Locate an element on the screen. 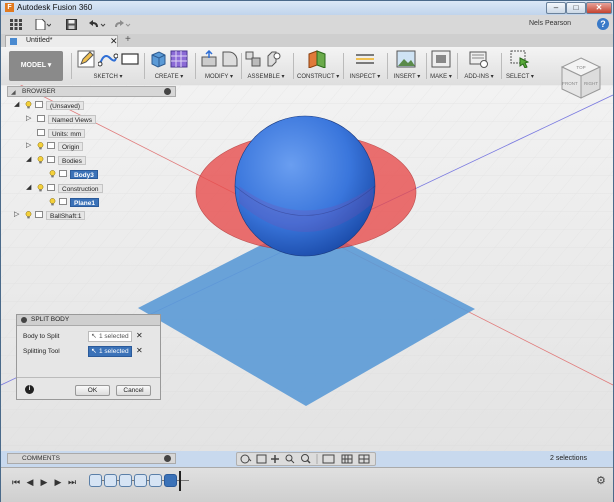  add-ins-group: ADD-INS ▾ is located at coordinates (479, 66).